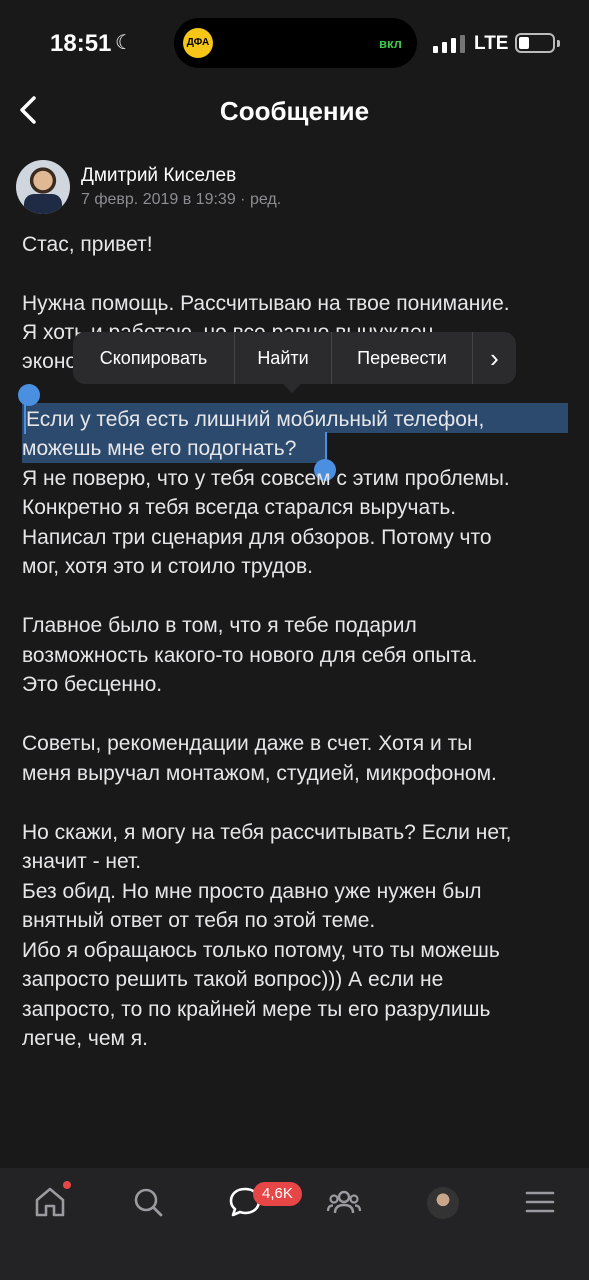 The height and width of the screenshot is (1280, 589). I want to click on search-icon, so click(148, 1202).